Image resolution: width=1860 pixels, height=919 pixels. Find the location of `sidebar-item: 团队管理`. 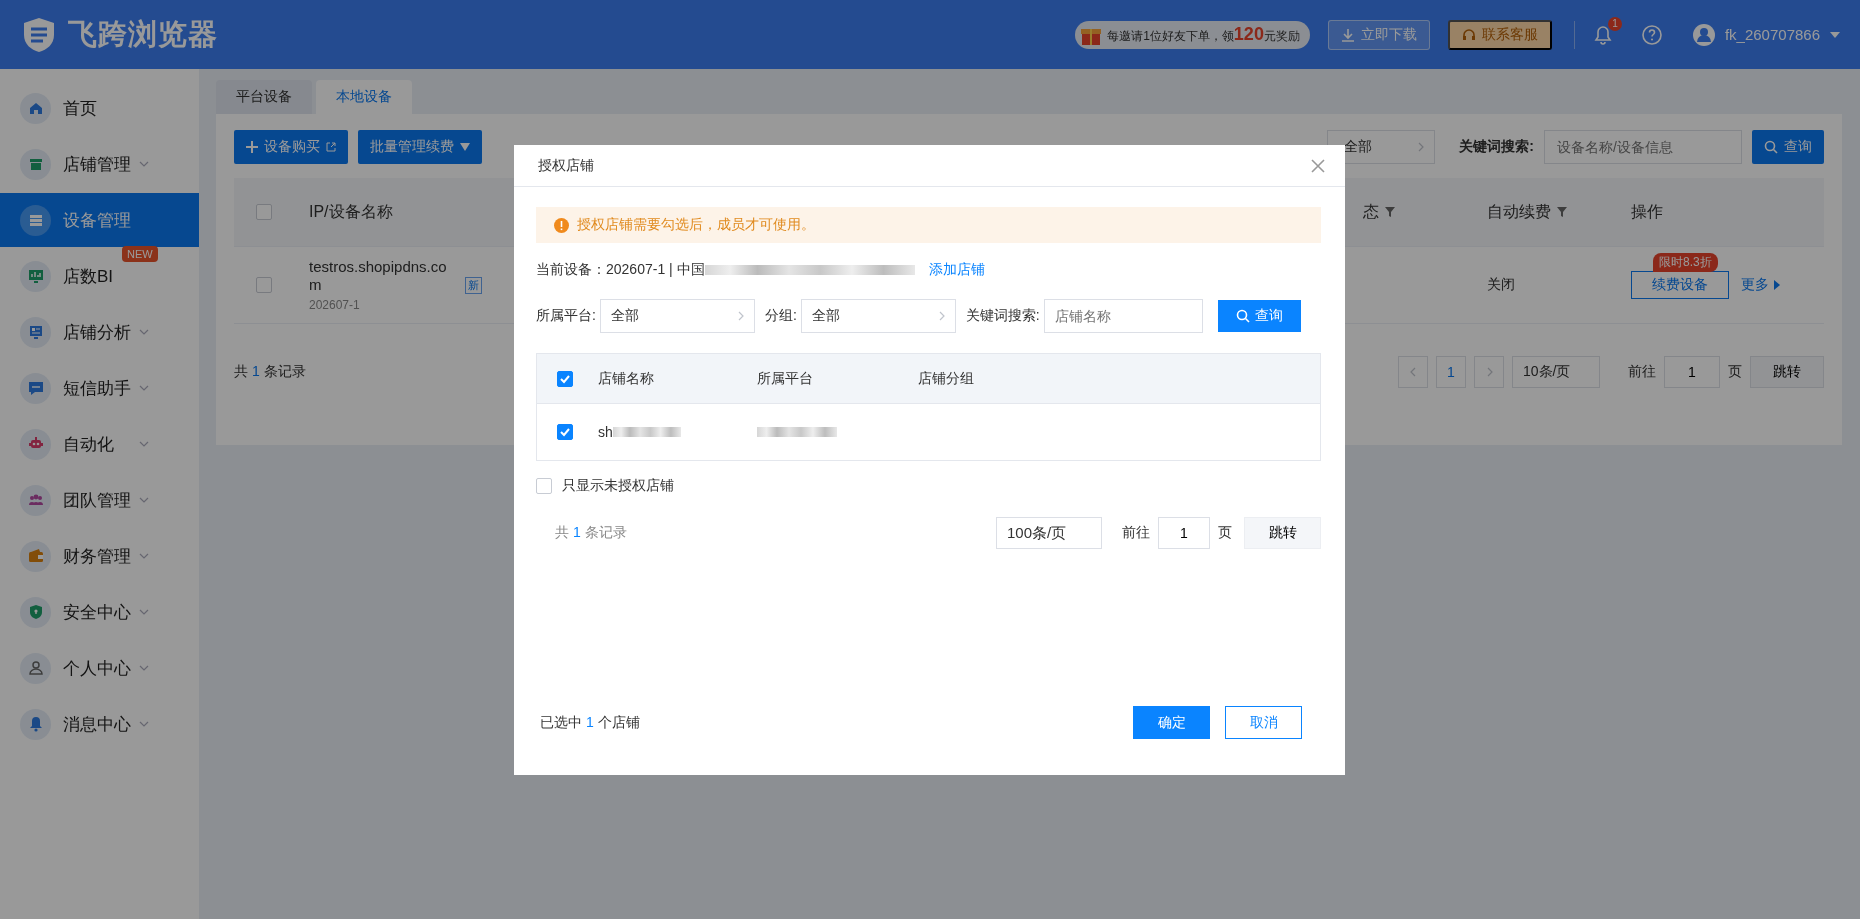

sidebar-item: 团队管理 is located at coordinates (99, 500).